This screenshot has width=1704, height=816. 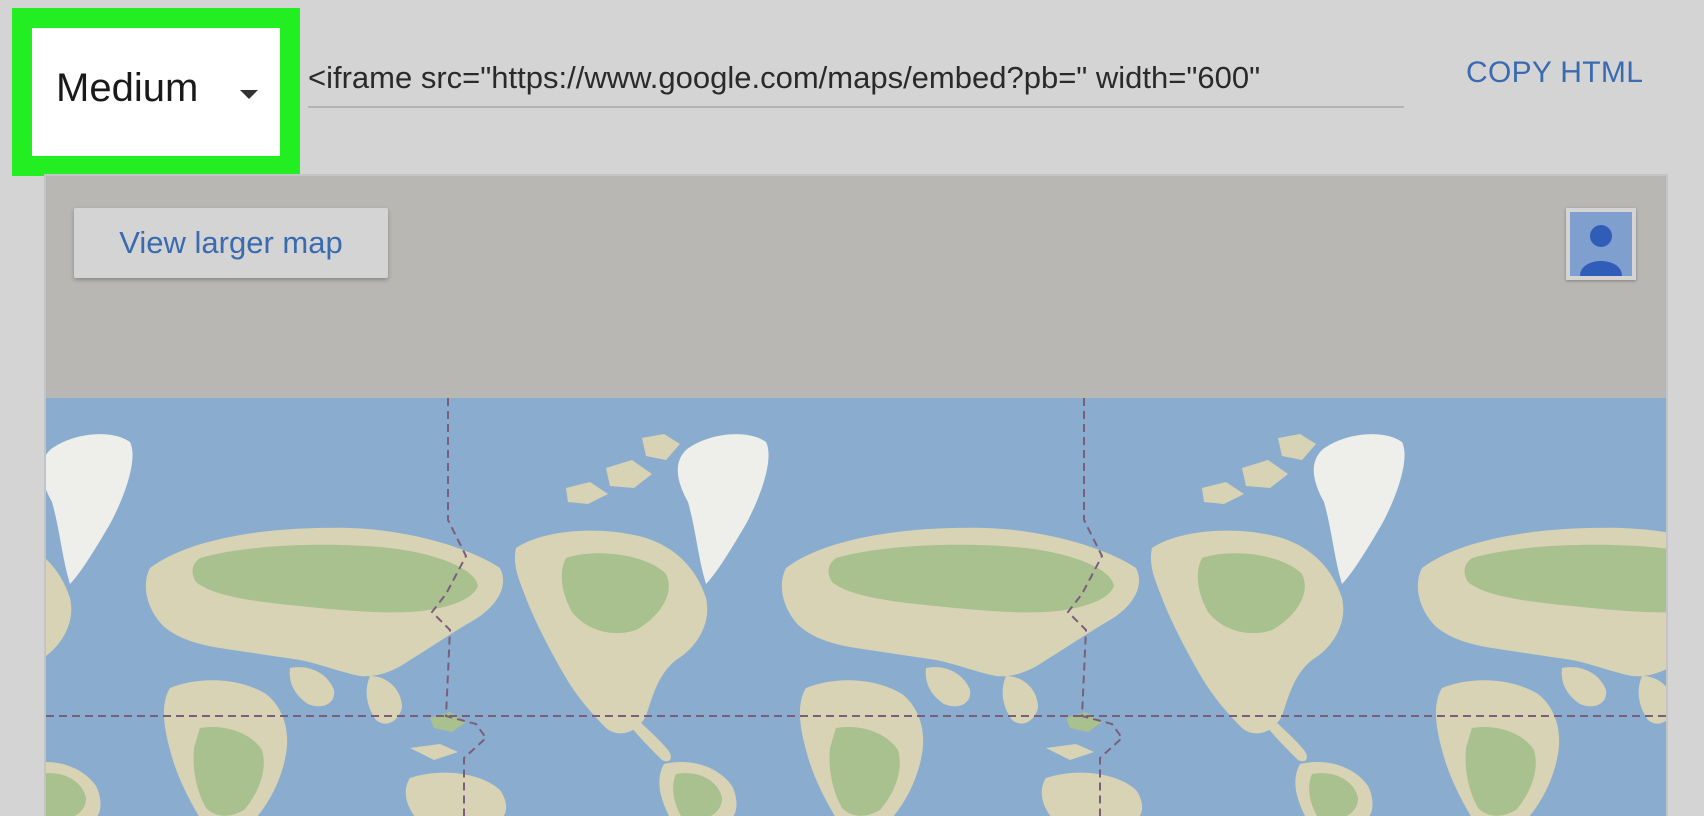 I want to click on map-size-dropdown: Medium, so click(x=156, y=92).